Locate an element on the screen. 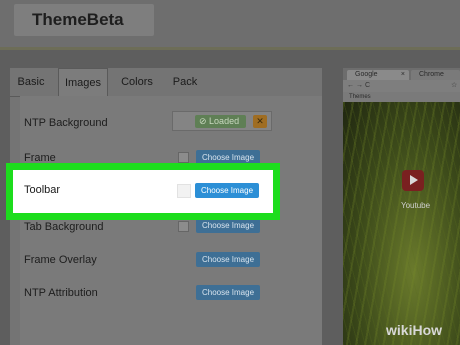 This screenshot has height=345, width=460. preview-tab-chrome: Chrome is located at coordinates (435, 75).